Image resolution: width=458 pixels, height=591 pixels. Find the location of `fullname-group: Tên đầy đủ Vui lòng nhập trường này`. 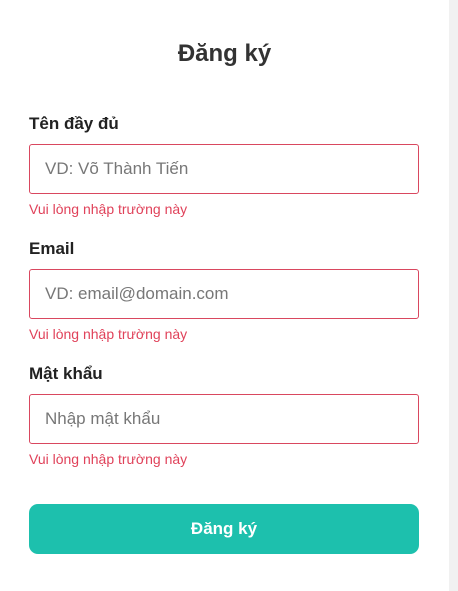

fullname-group: Tên đầy đủ Vui lòng nhập trường này is located at coordinates (224, 165).